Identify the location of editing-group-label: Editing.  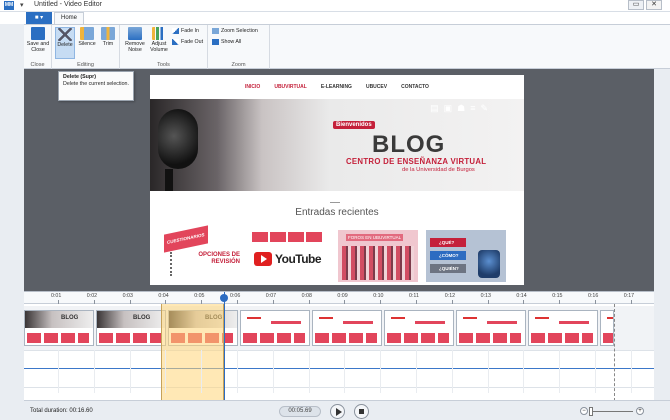
(85, 65).